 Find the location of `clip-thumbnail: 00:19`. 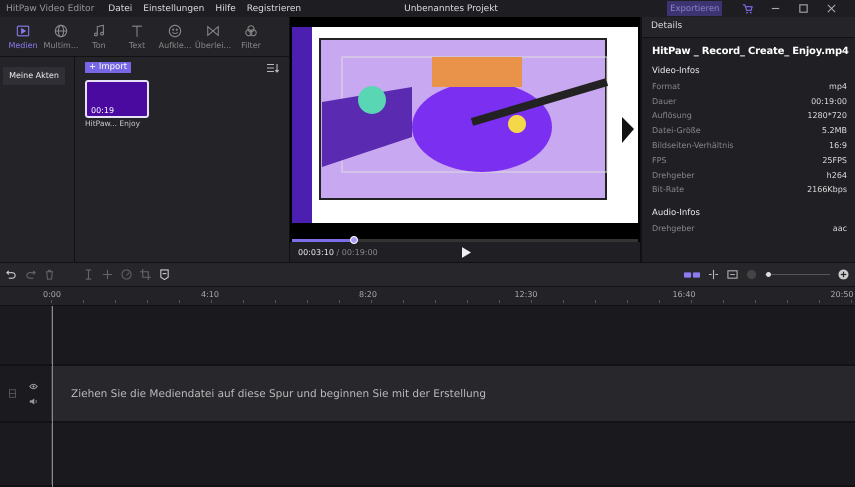

clip-thumbnail: 00:19 is located at coordinates (117, 99).